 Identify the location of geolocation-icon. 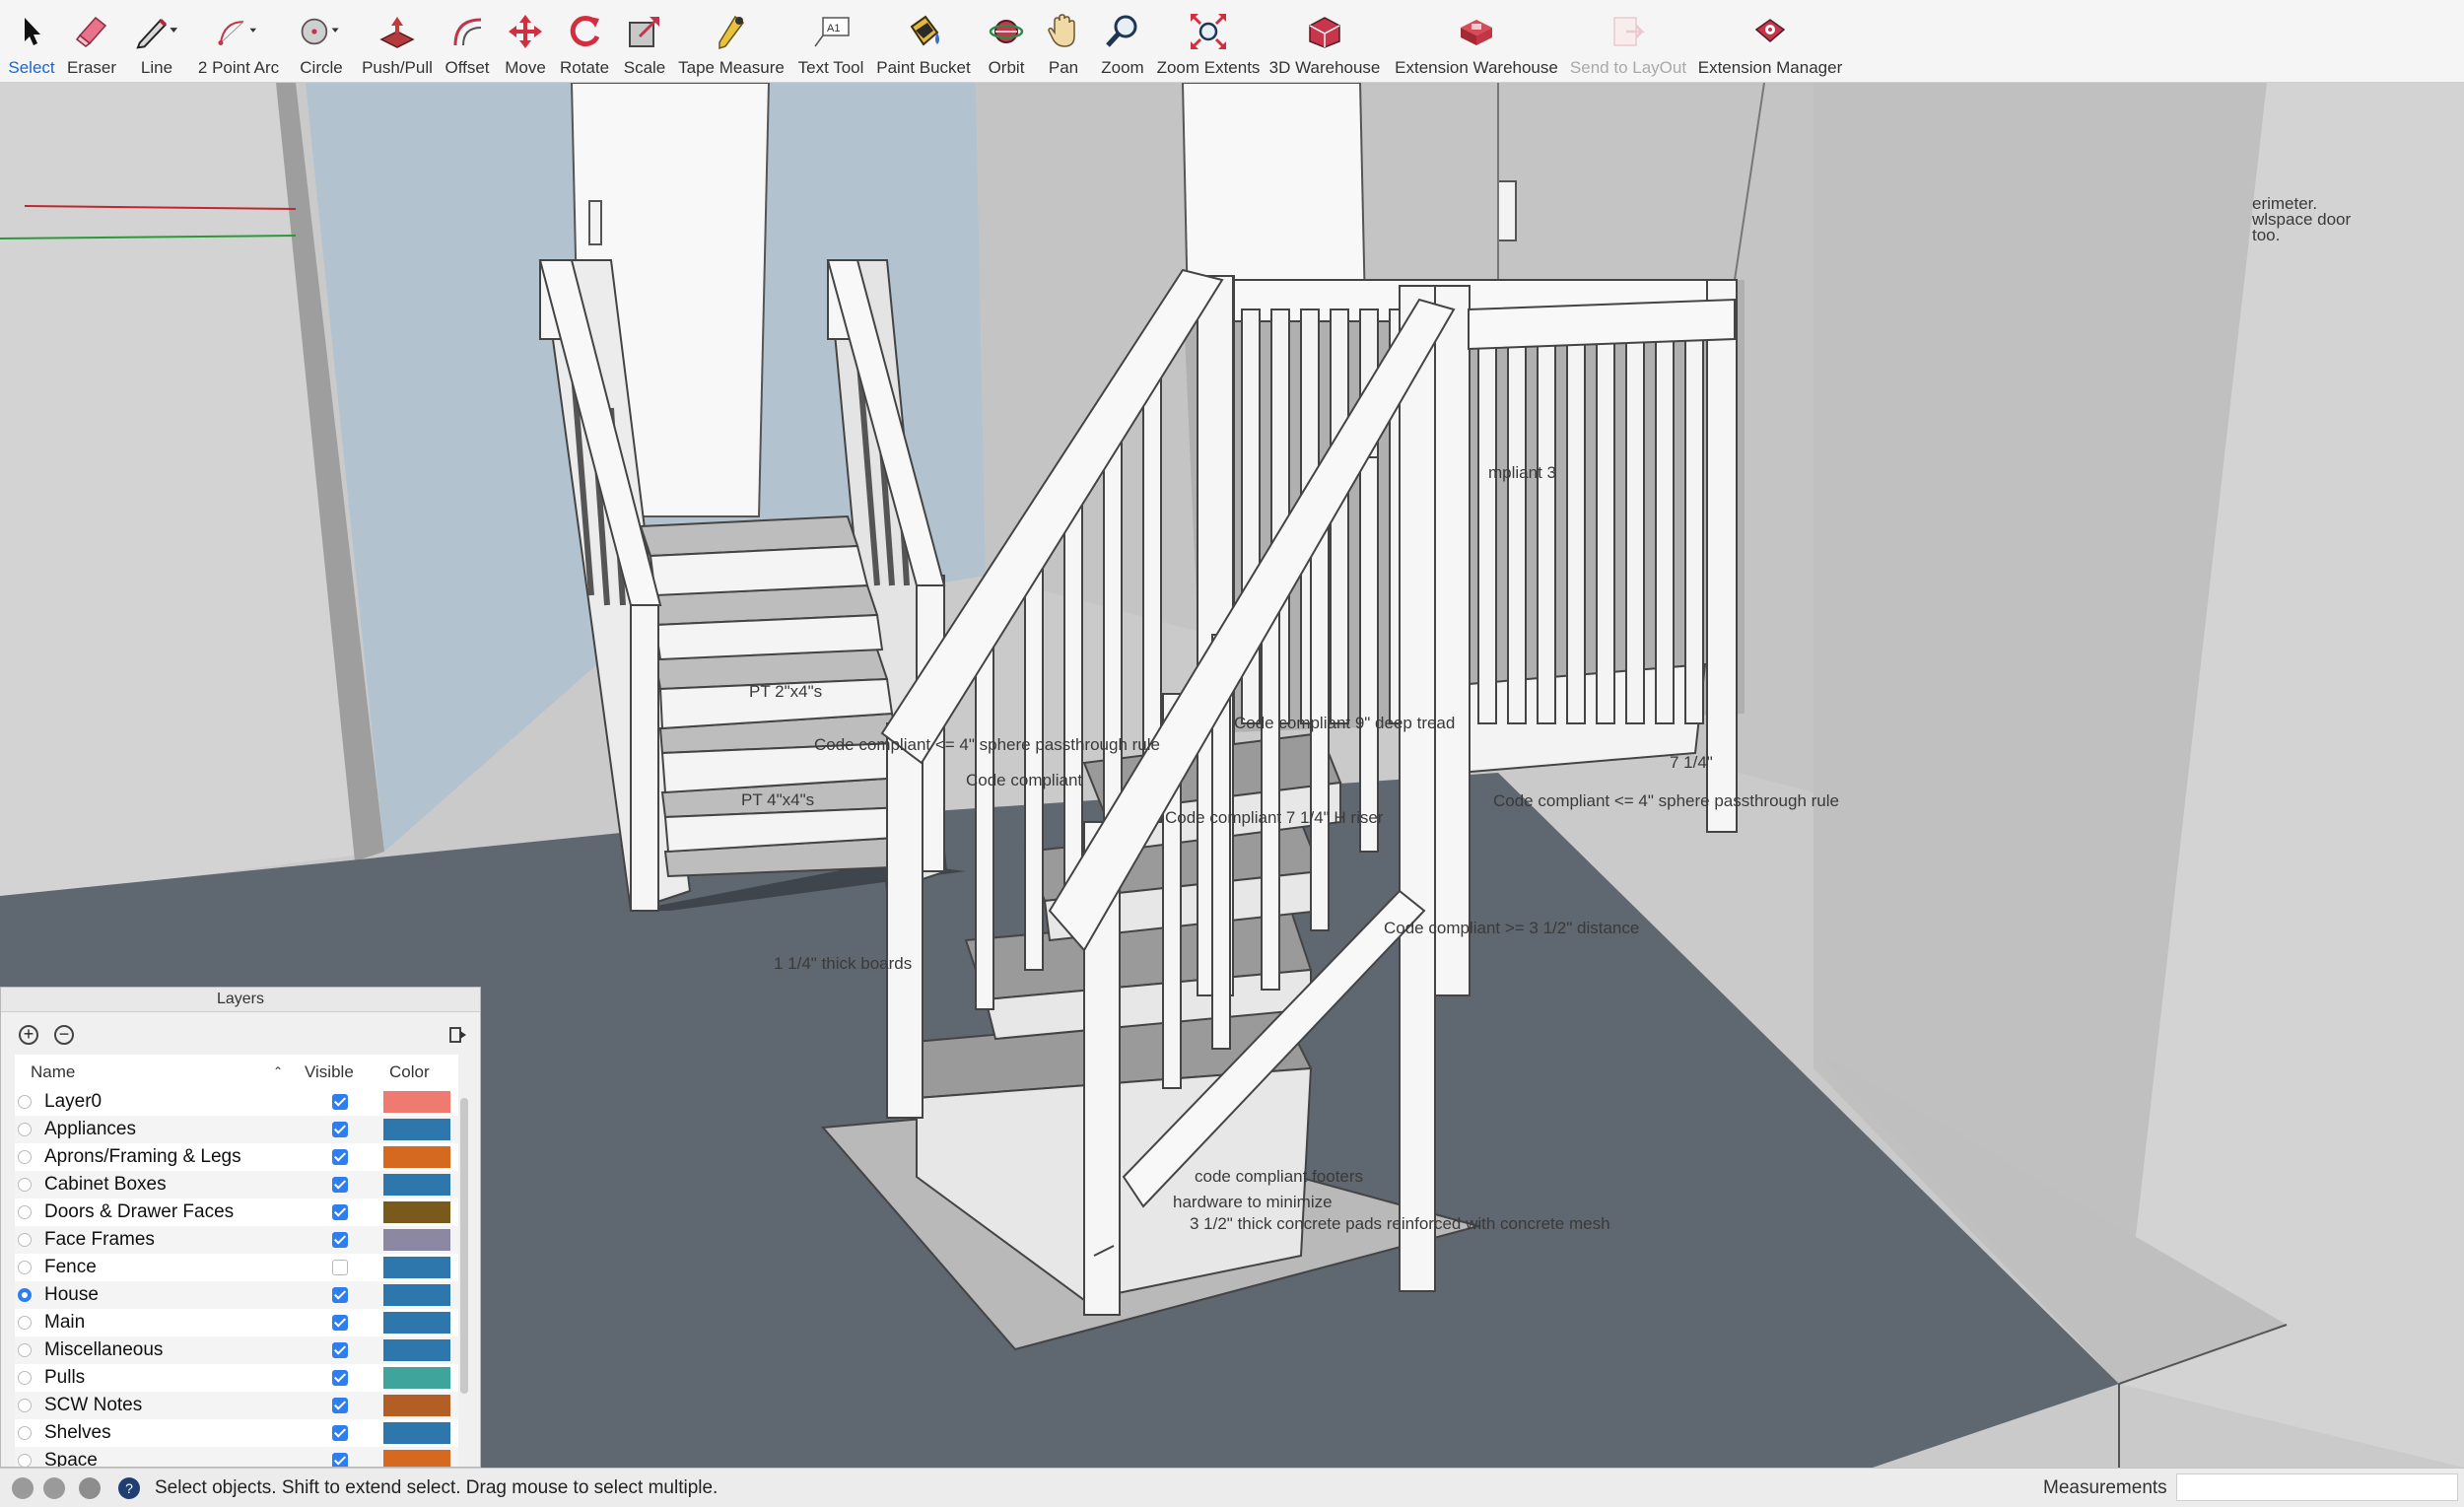
(23, 1488).